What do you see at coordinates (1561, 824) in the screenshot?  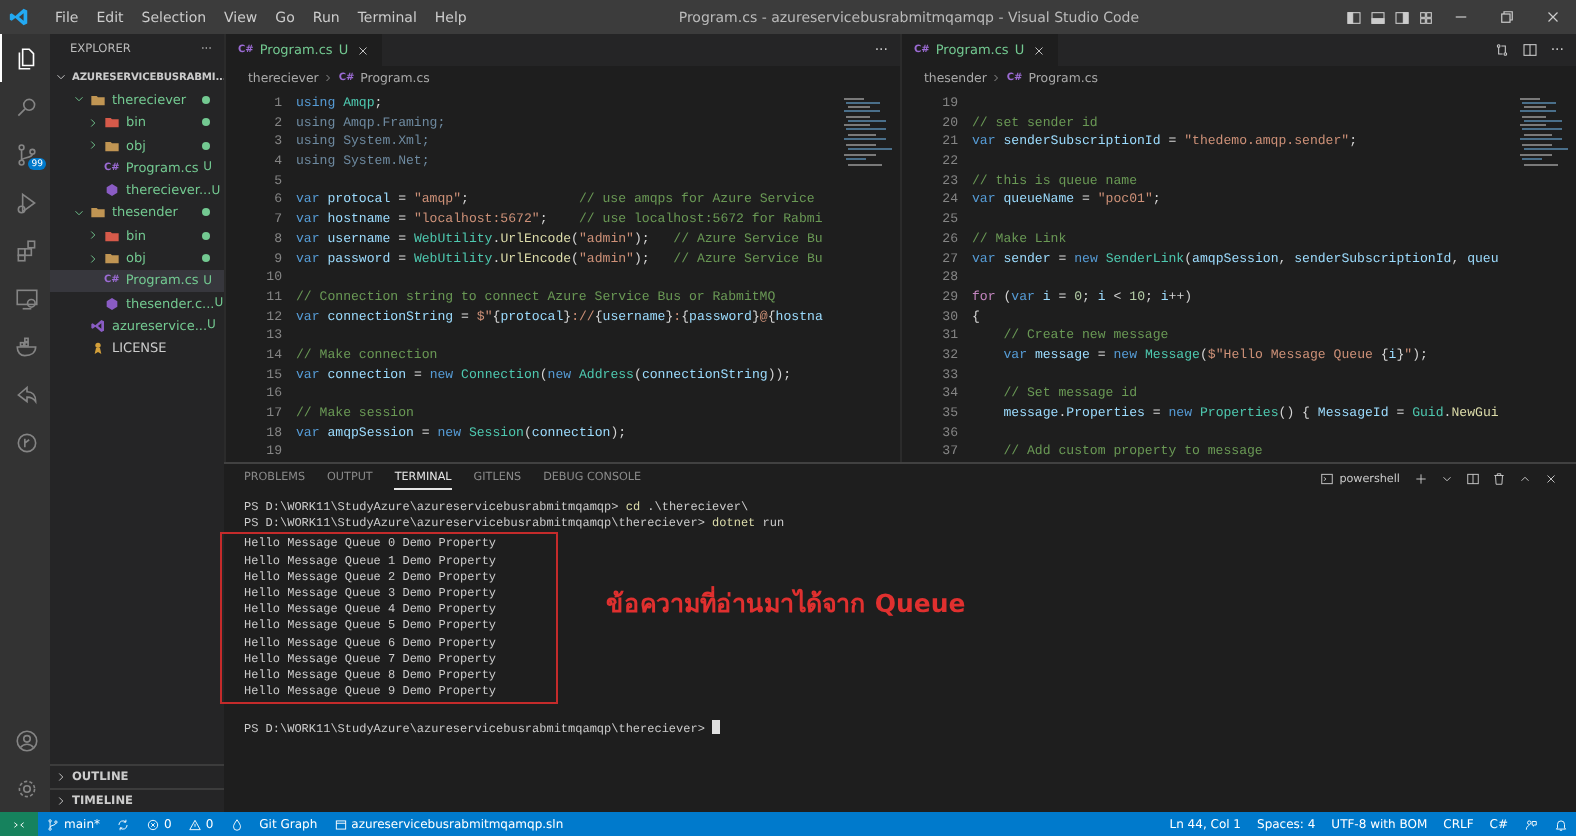 I see `bell-icon` at bounding box center [1561, 824].